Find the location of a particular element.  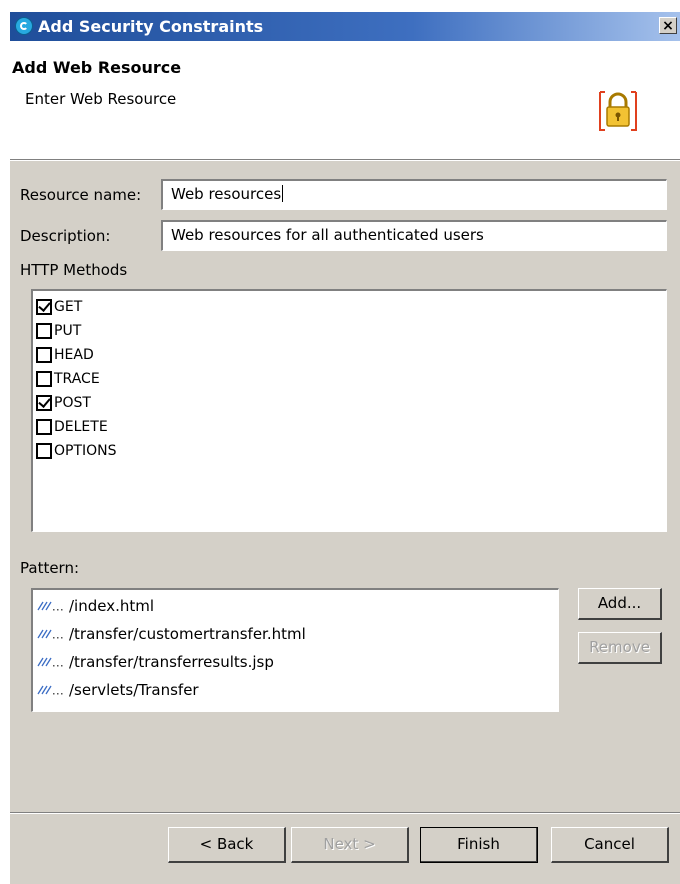

method-row: DELETE is located at coordinates (72, 427).